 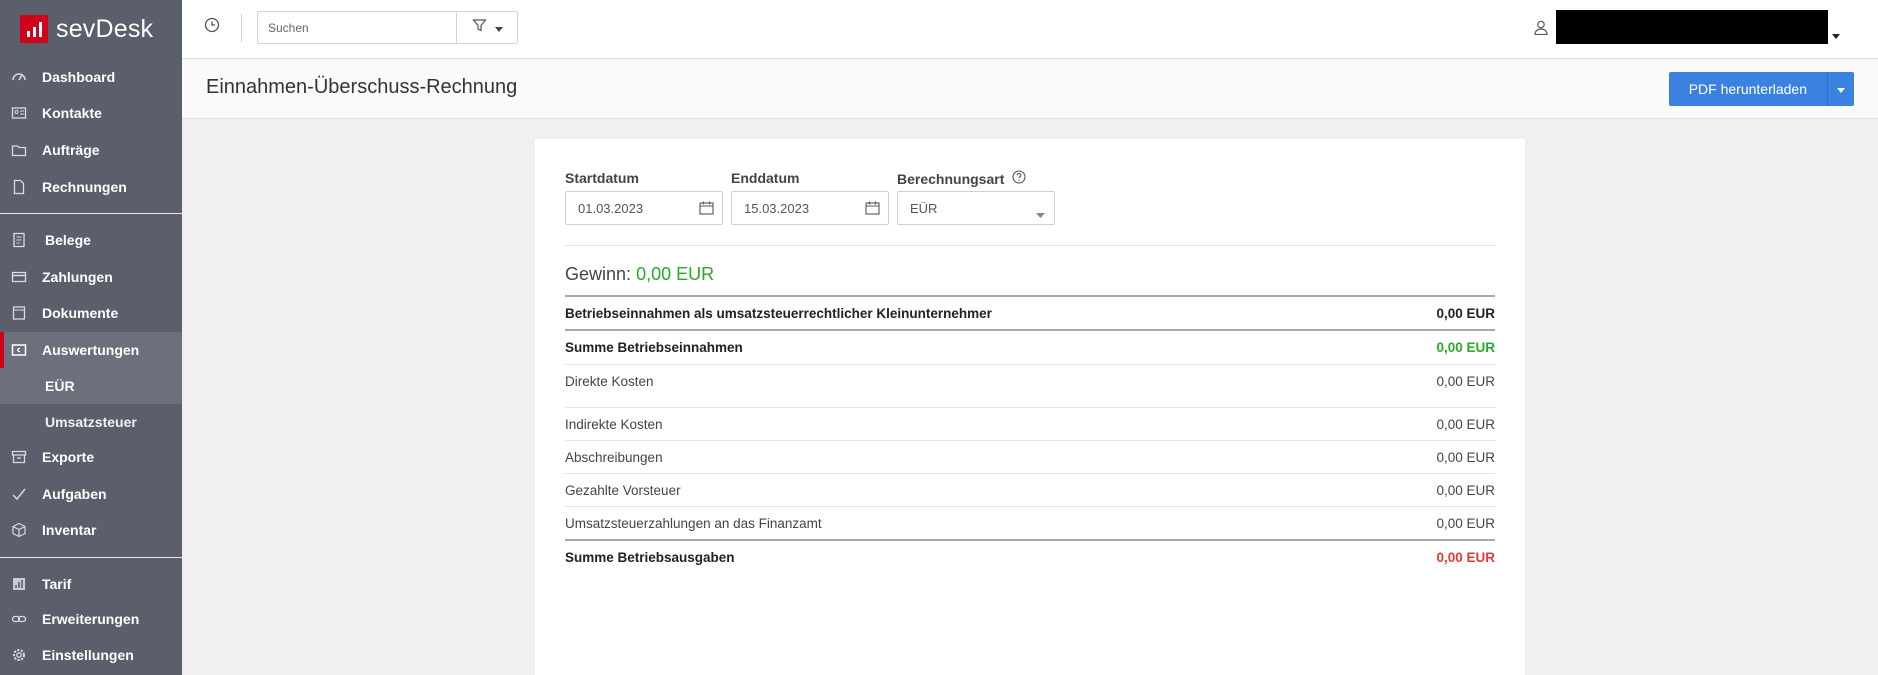 I want to click on end-date-field: 15.03.2023, so click(x=810, y=208).